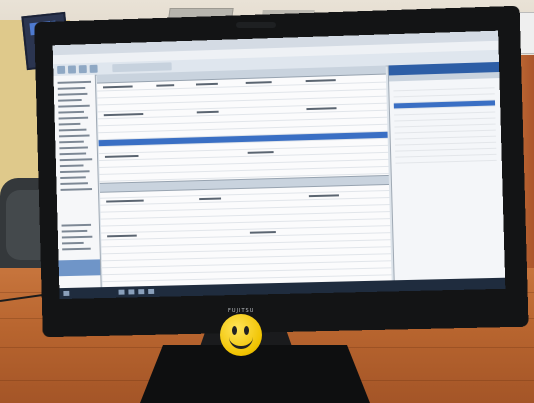 This screenshot has height=403, width=534. I want to click on navigation-tree, so click(77, 181).